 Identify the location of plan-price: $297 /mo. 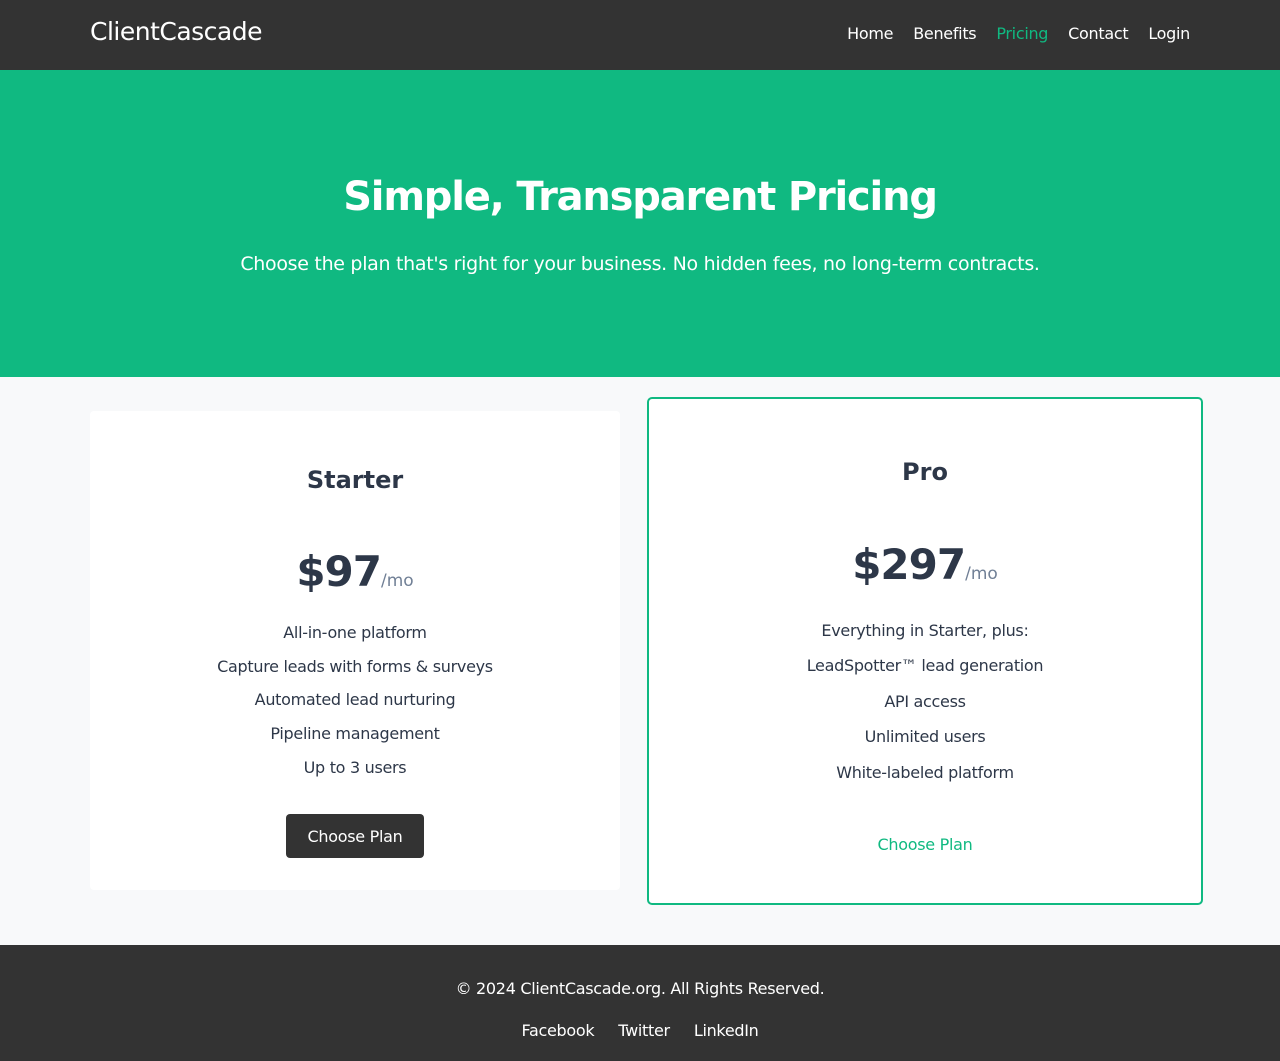
(925, 564).